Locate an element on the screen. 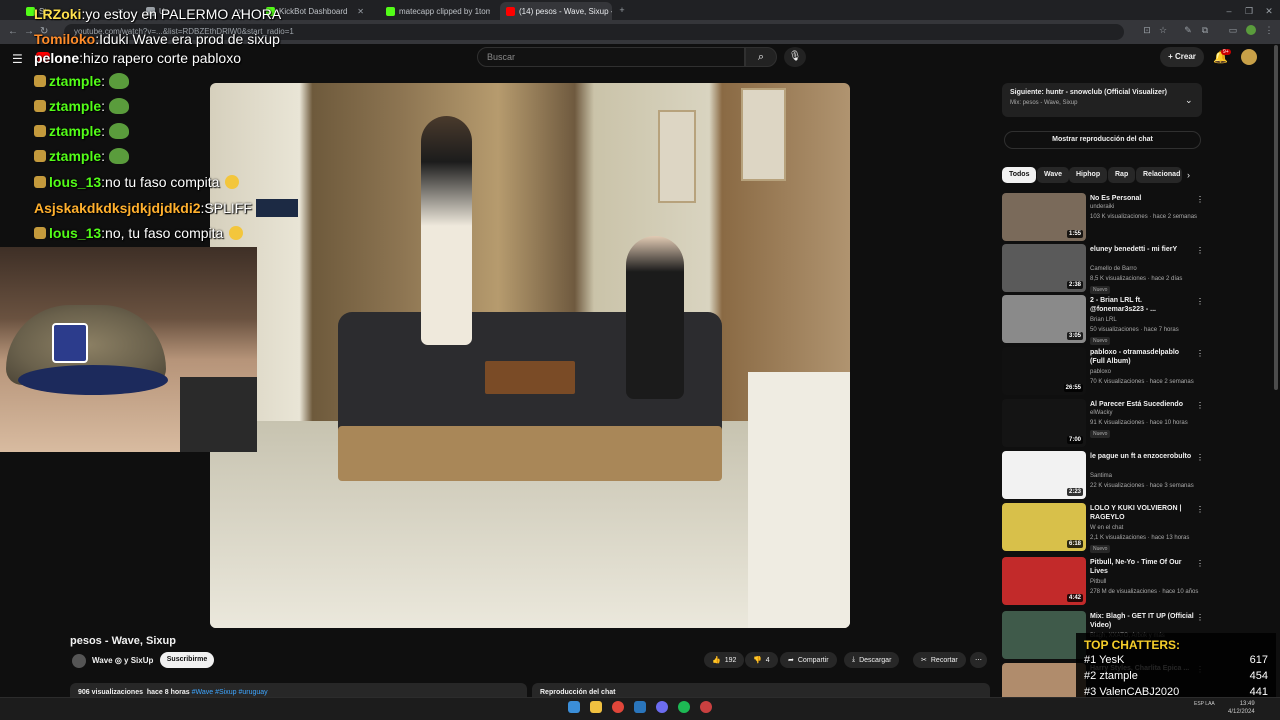 The height and width of the screenshot is (720, 1280). search-button: ⌕ is located at coordinates (761, 57).